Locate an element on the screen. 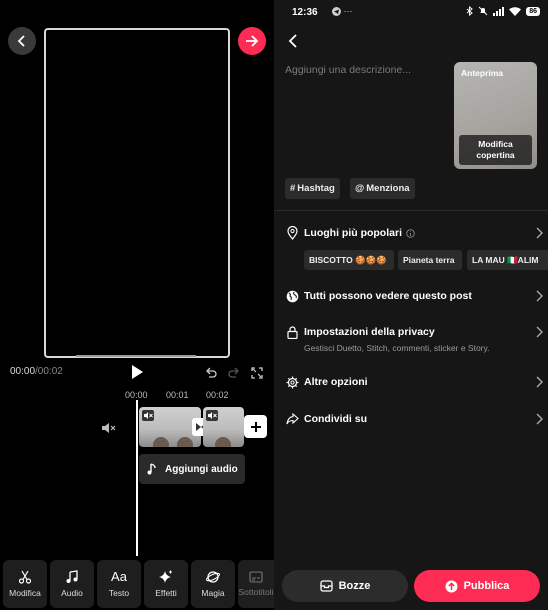  lock-icon is located at coordinates (292, 332).